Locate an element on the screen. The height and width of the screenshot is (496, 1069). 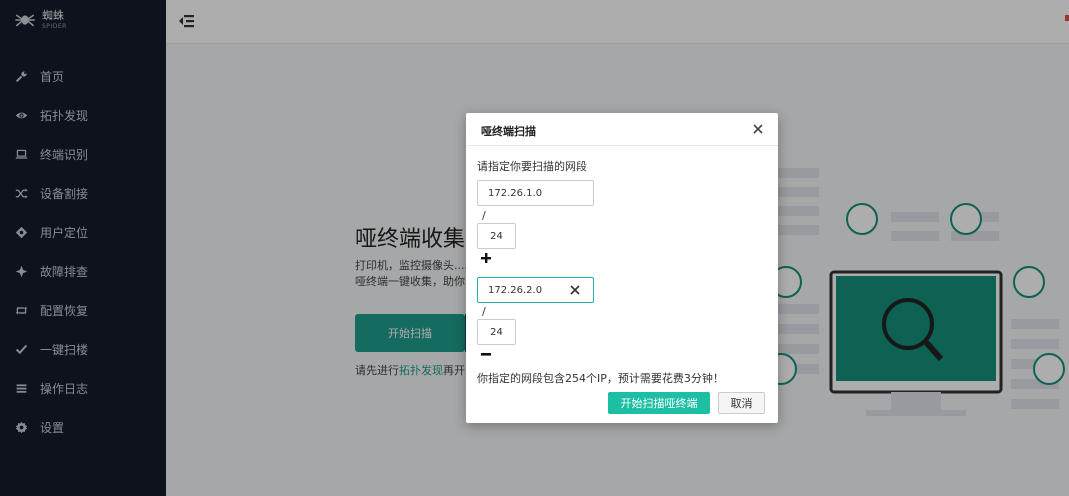
ip-field-2: 172.26.2.0 is located at coordinates (535, 290).